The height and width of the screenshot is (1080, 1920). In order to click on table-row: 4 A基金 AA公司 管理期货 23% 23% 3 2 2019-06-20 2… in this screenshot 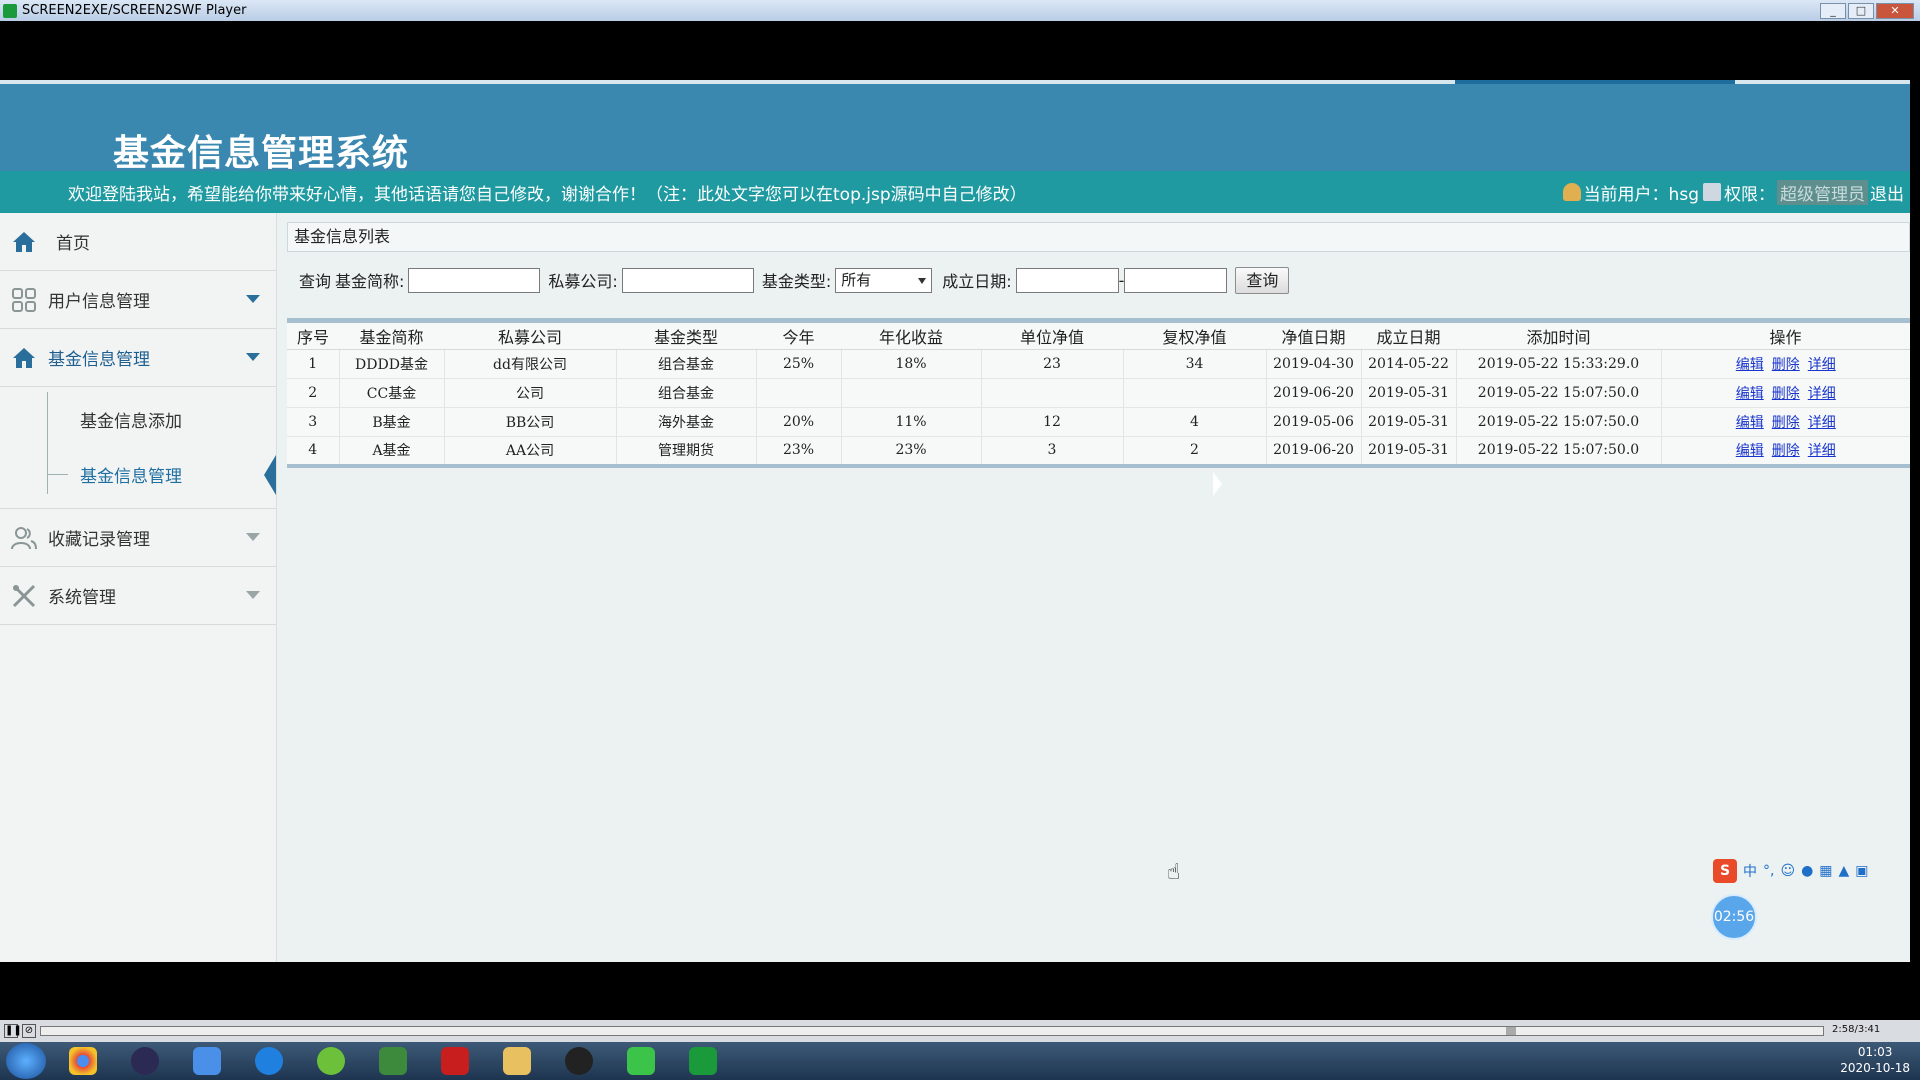, I will do `click(1098, 451)`.